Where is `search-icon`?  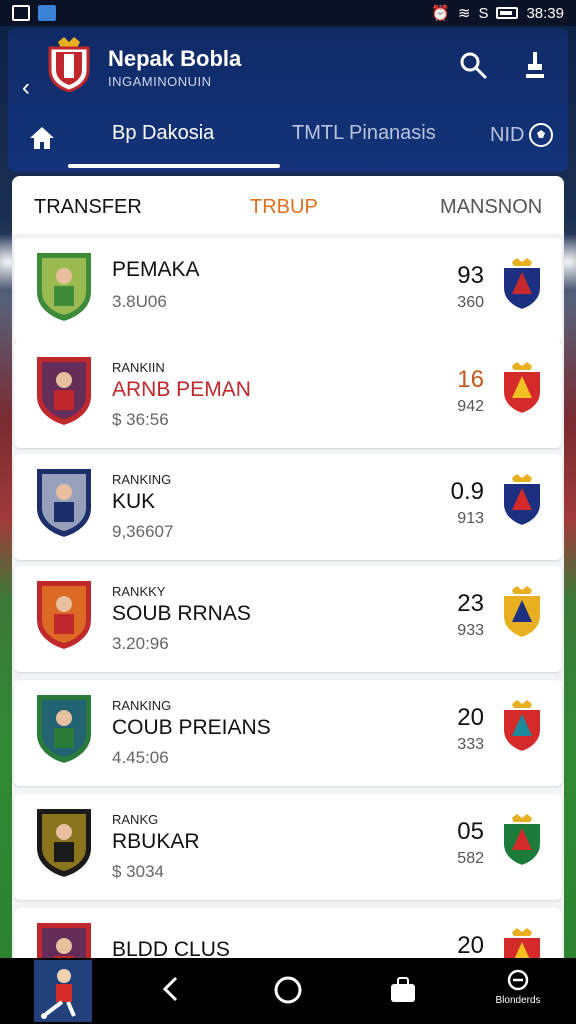
search-icon is located at coordinates (473, 65).